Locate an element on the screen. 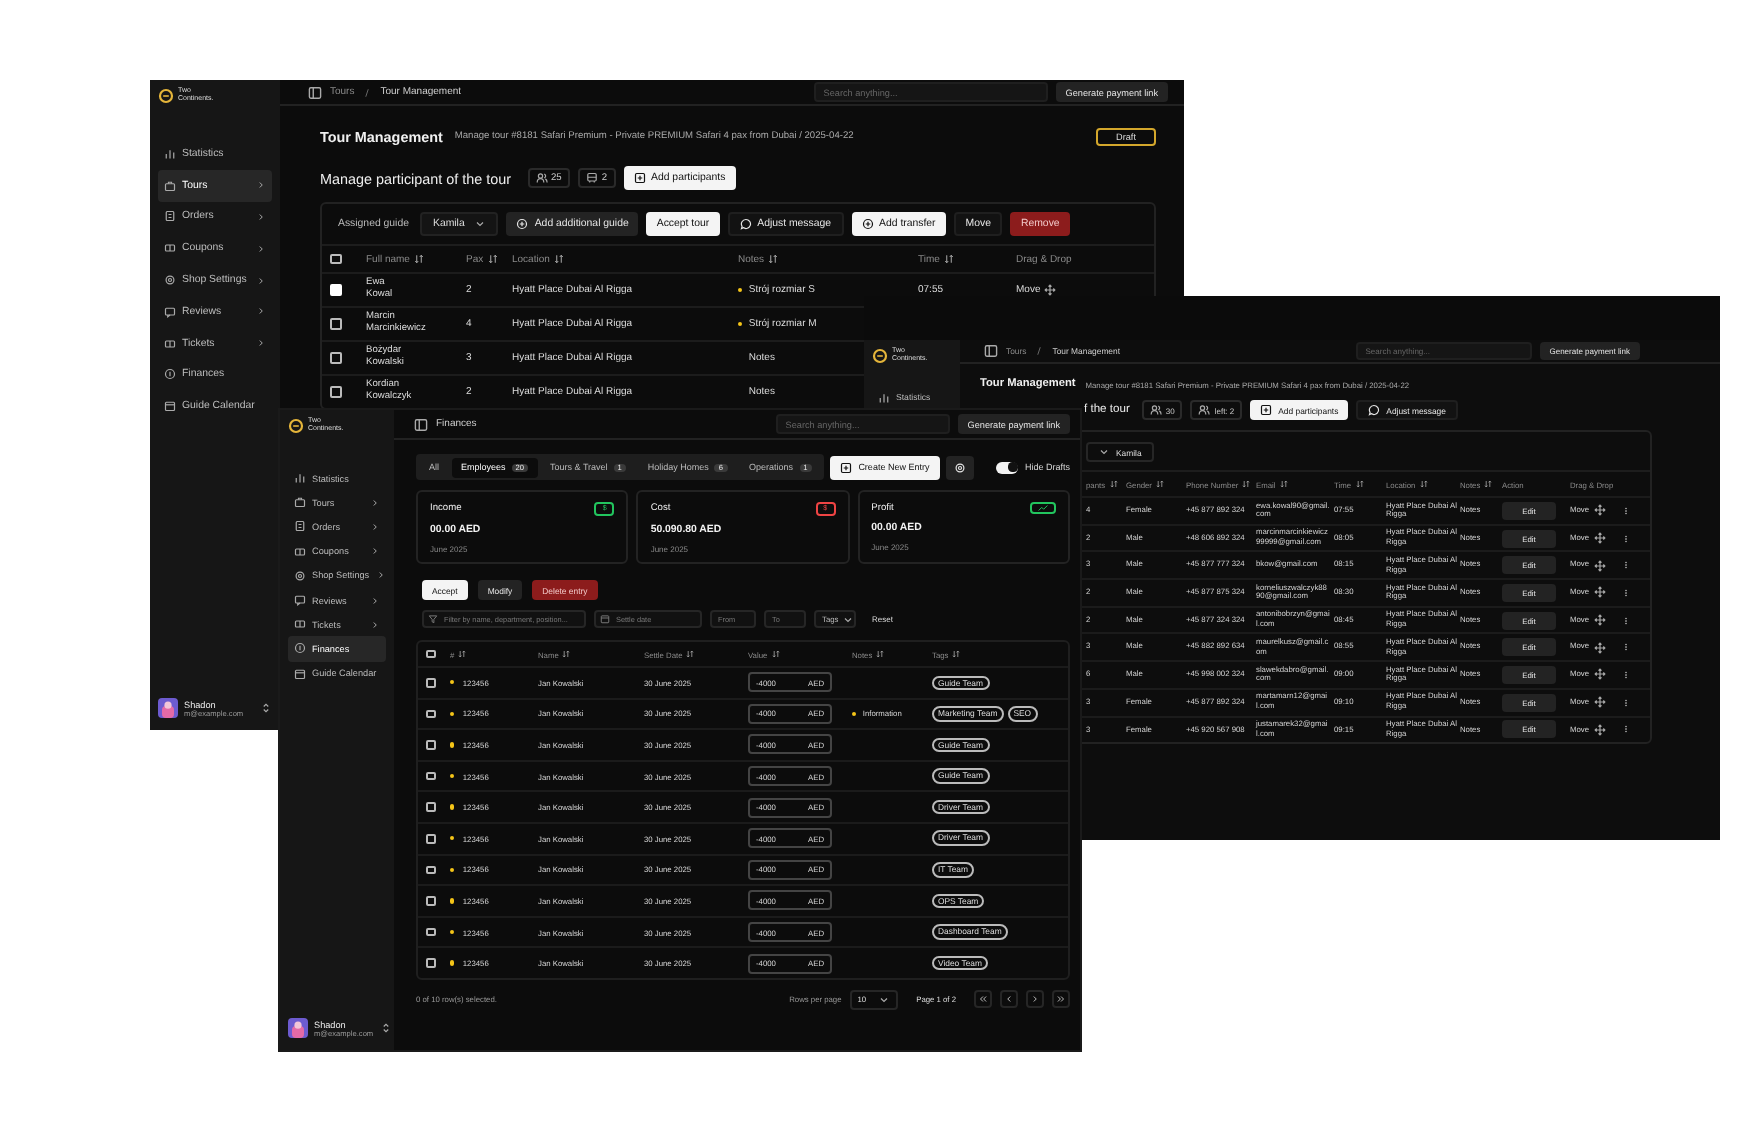 The height and width of the screenshot is (1138, 1756). double-chevron-right-icon is located at coordinates (1061, 999).